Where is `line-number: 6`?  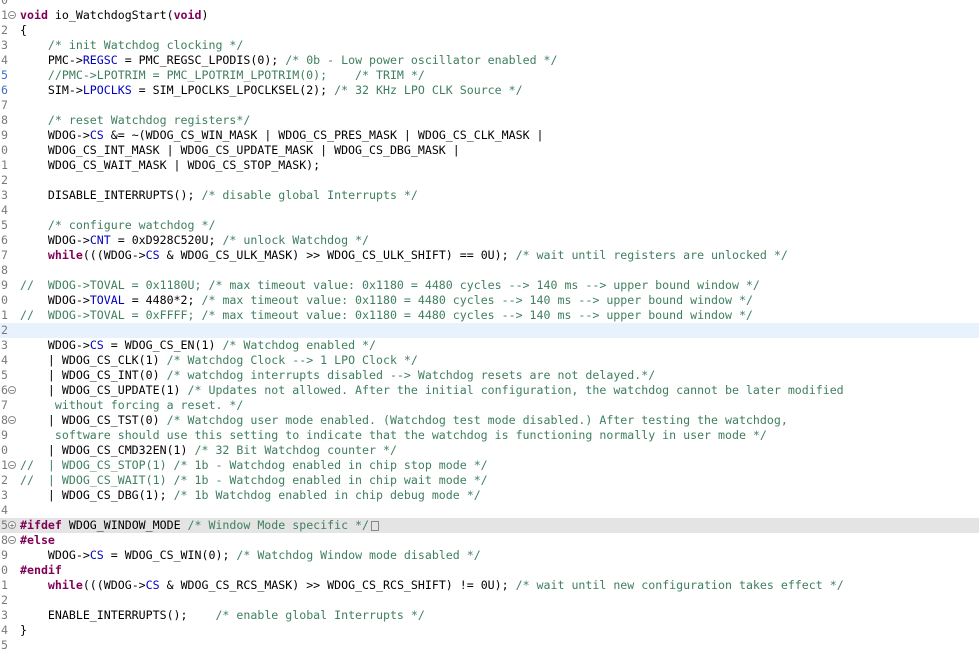
line-number: 6 is located at coordinates (4, 90).